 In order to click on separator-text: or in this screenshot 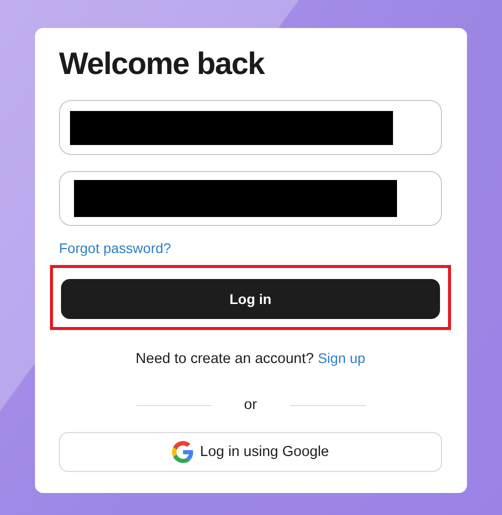, I will do `click(250, 405)`.